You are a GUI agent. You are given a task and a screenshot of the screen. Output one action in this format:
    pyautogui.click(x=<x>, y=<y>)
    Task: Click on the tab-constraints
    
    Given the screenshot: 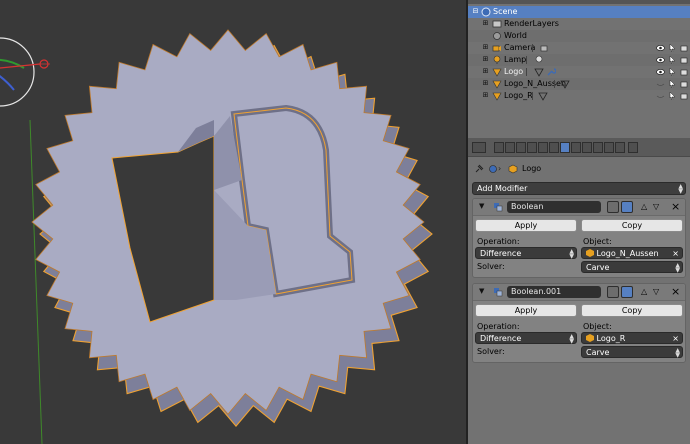 What is the action you would take?
    pyautogui.click(x=554, y=147)
    